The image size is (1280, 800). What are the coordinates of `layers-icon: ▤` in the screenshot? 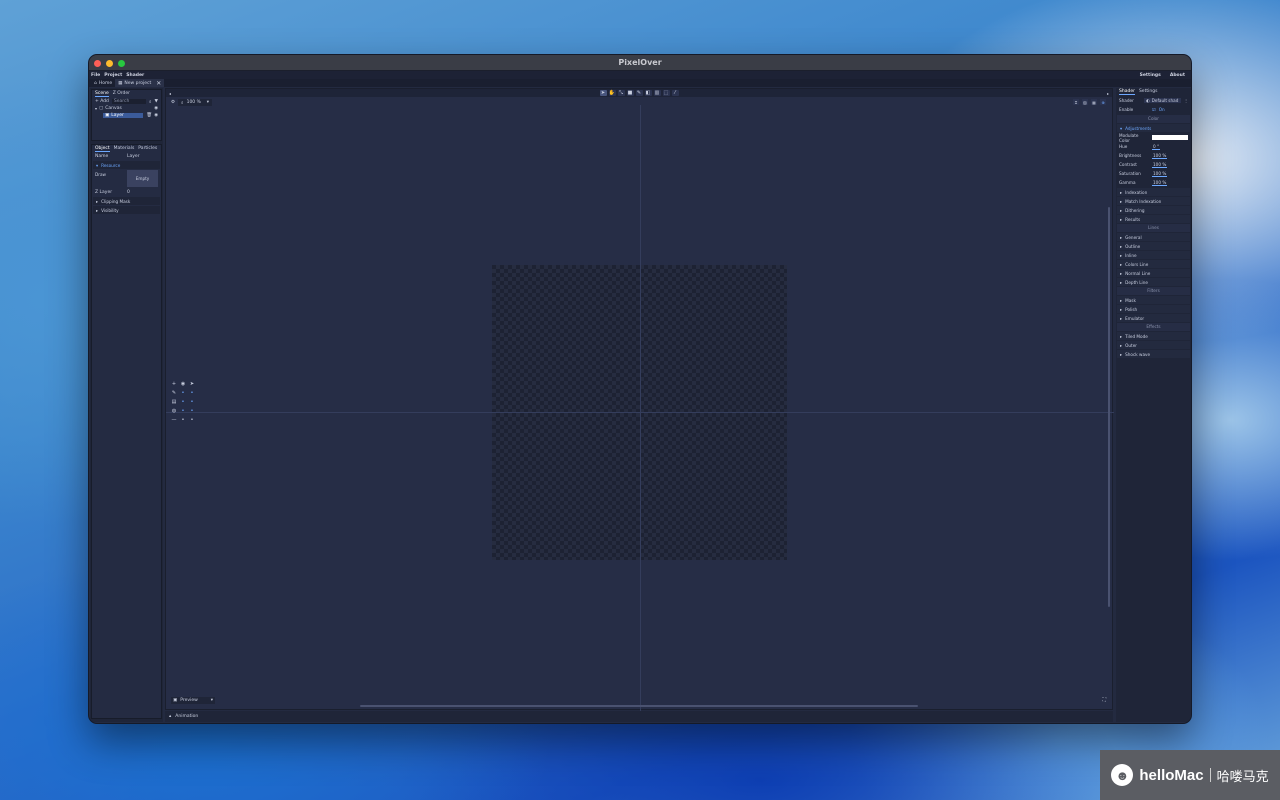 It's located at (174, 402).